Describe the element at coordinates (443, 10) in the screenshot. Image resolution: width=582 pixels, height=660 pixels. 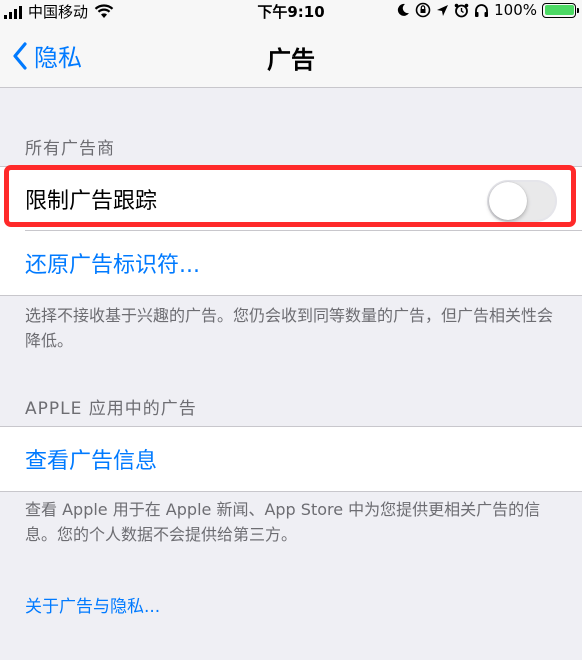
I see `location-icon` at that location.